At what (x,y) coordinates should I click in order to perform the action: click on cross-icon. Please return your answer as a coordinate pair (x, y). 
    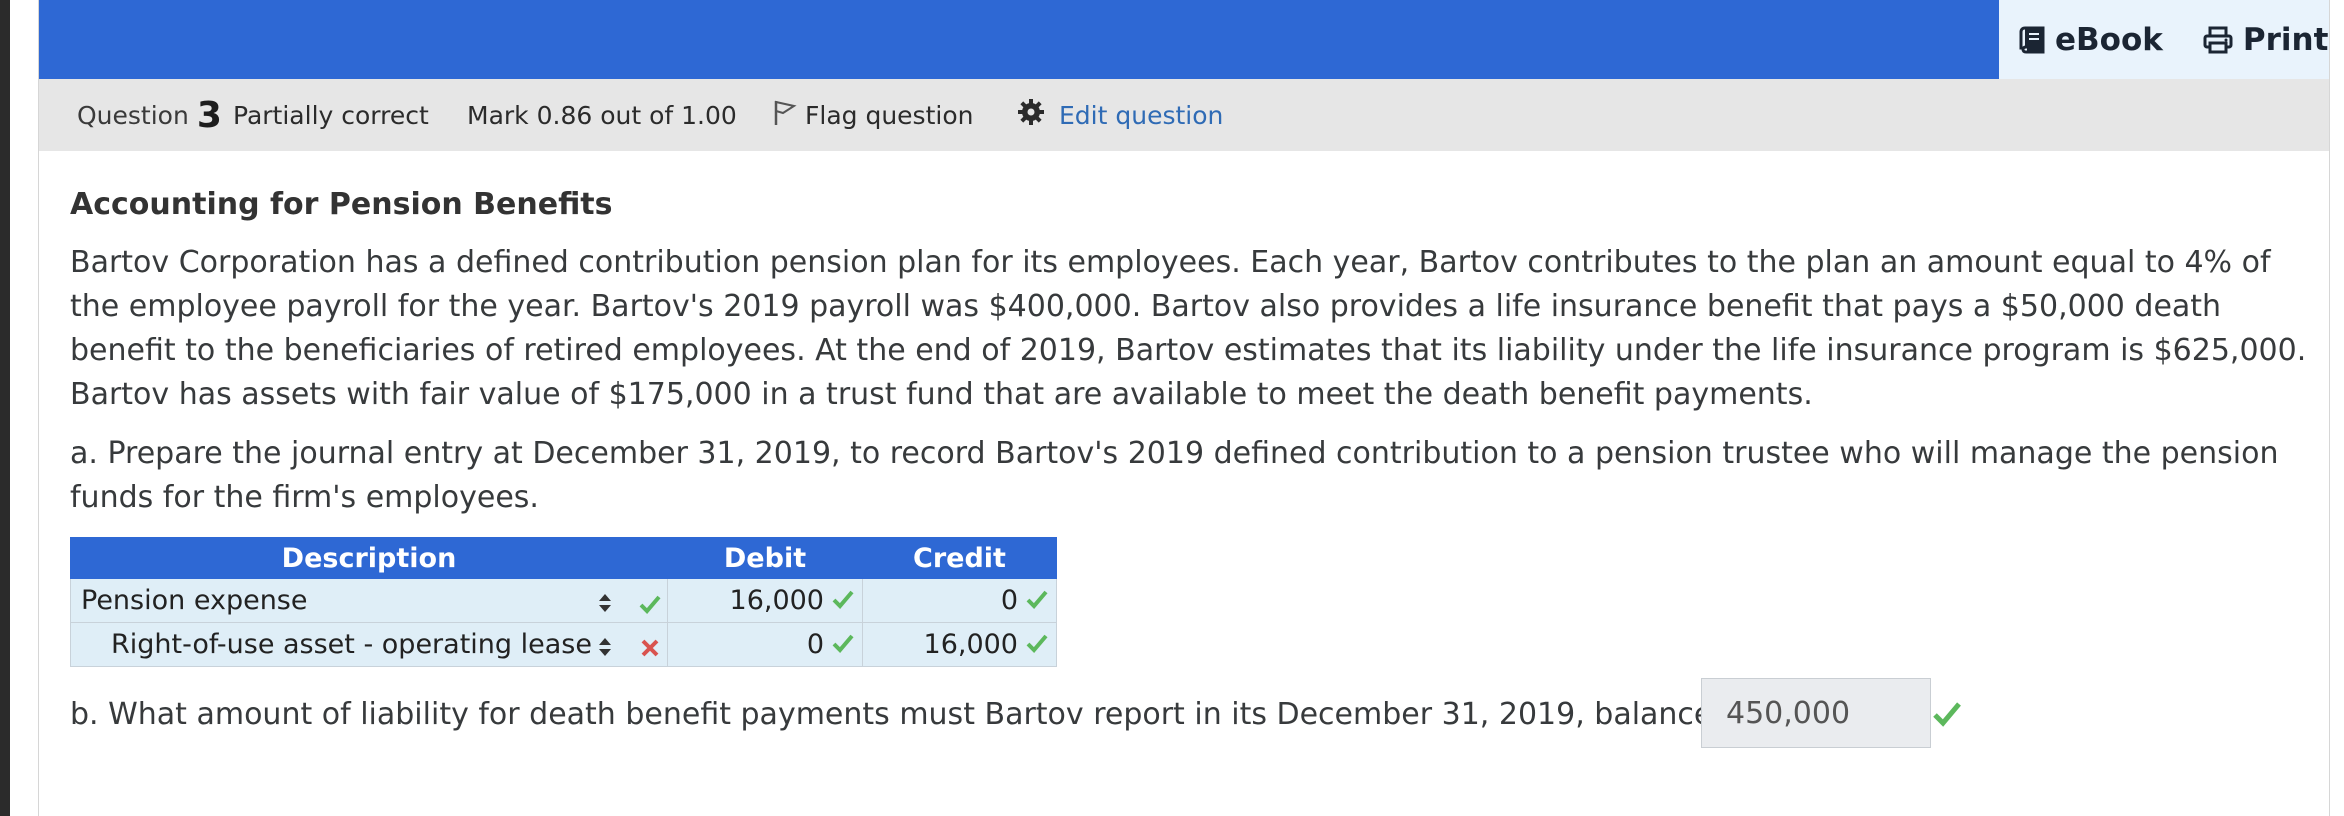
    Looking at the image, I should click on (650, 649).